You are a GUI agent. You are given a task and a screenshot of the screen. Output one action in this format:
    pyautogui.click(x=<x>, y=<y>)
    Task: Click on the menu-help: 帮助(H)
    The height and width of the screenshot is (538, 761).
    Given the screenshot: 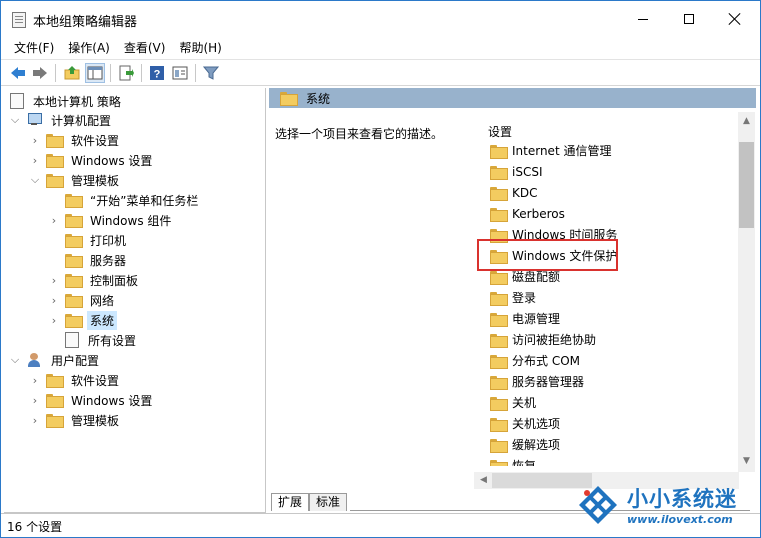 What is the action you would take?
    pyautogui.click(x=200, y=48)
    